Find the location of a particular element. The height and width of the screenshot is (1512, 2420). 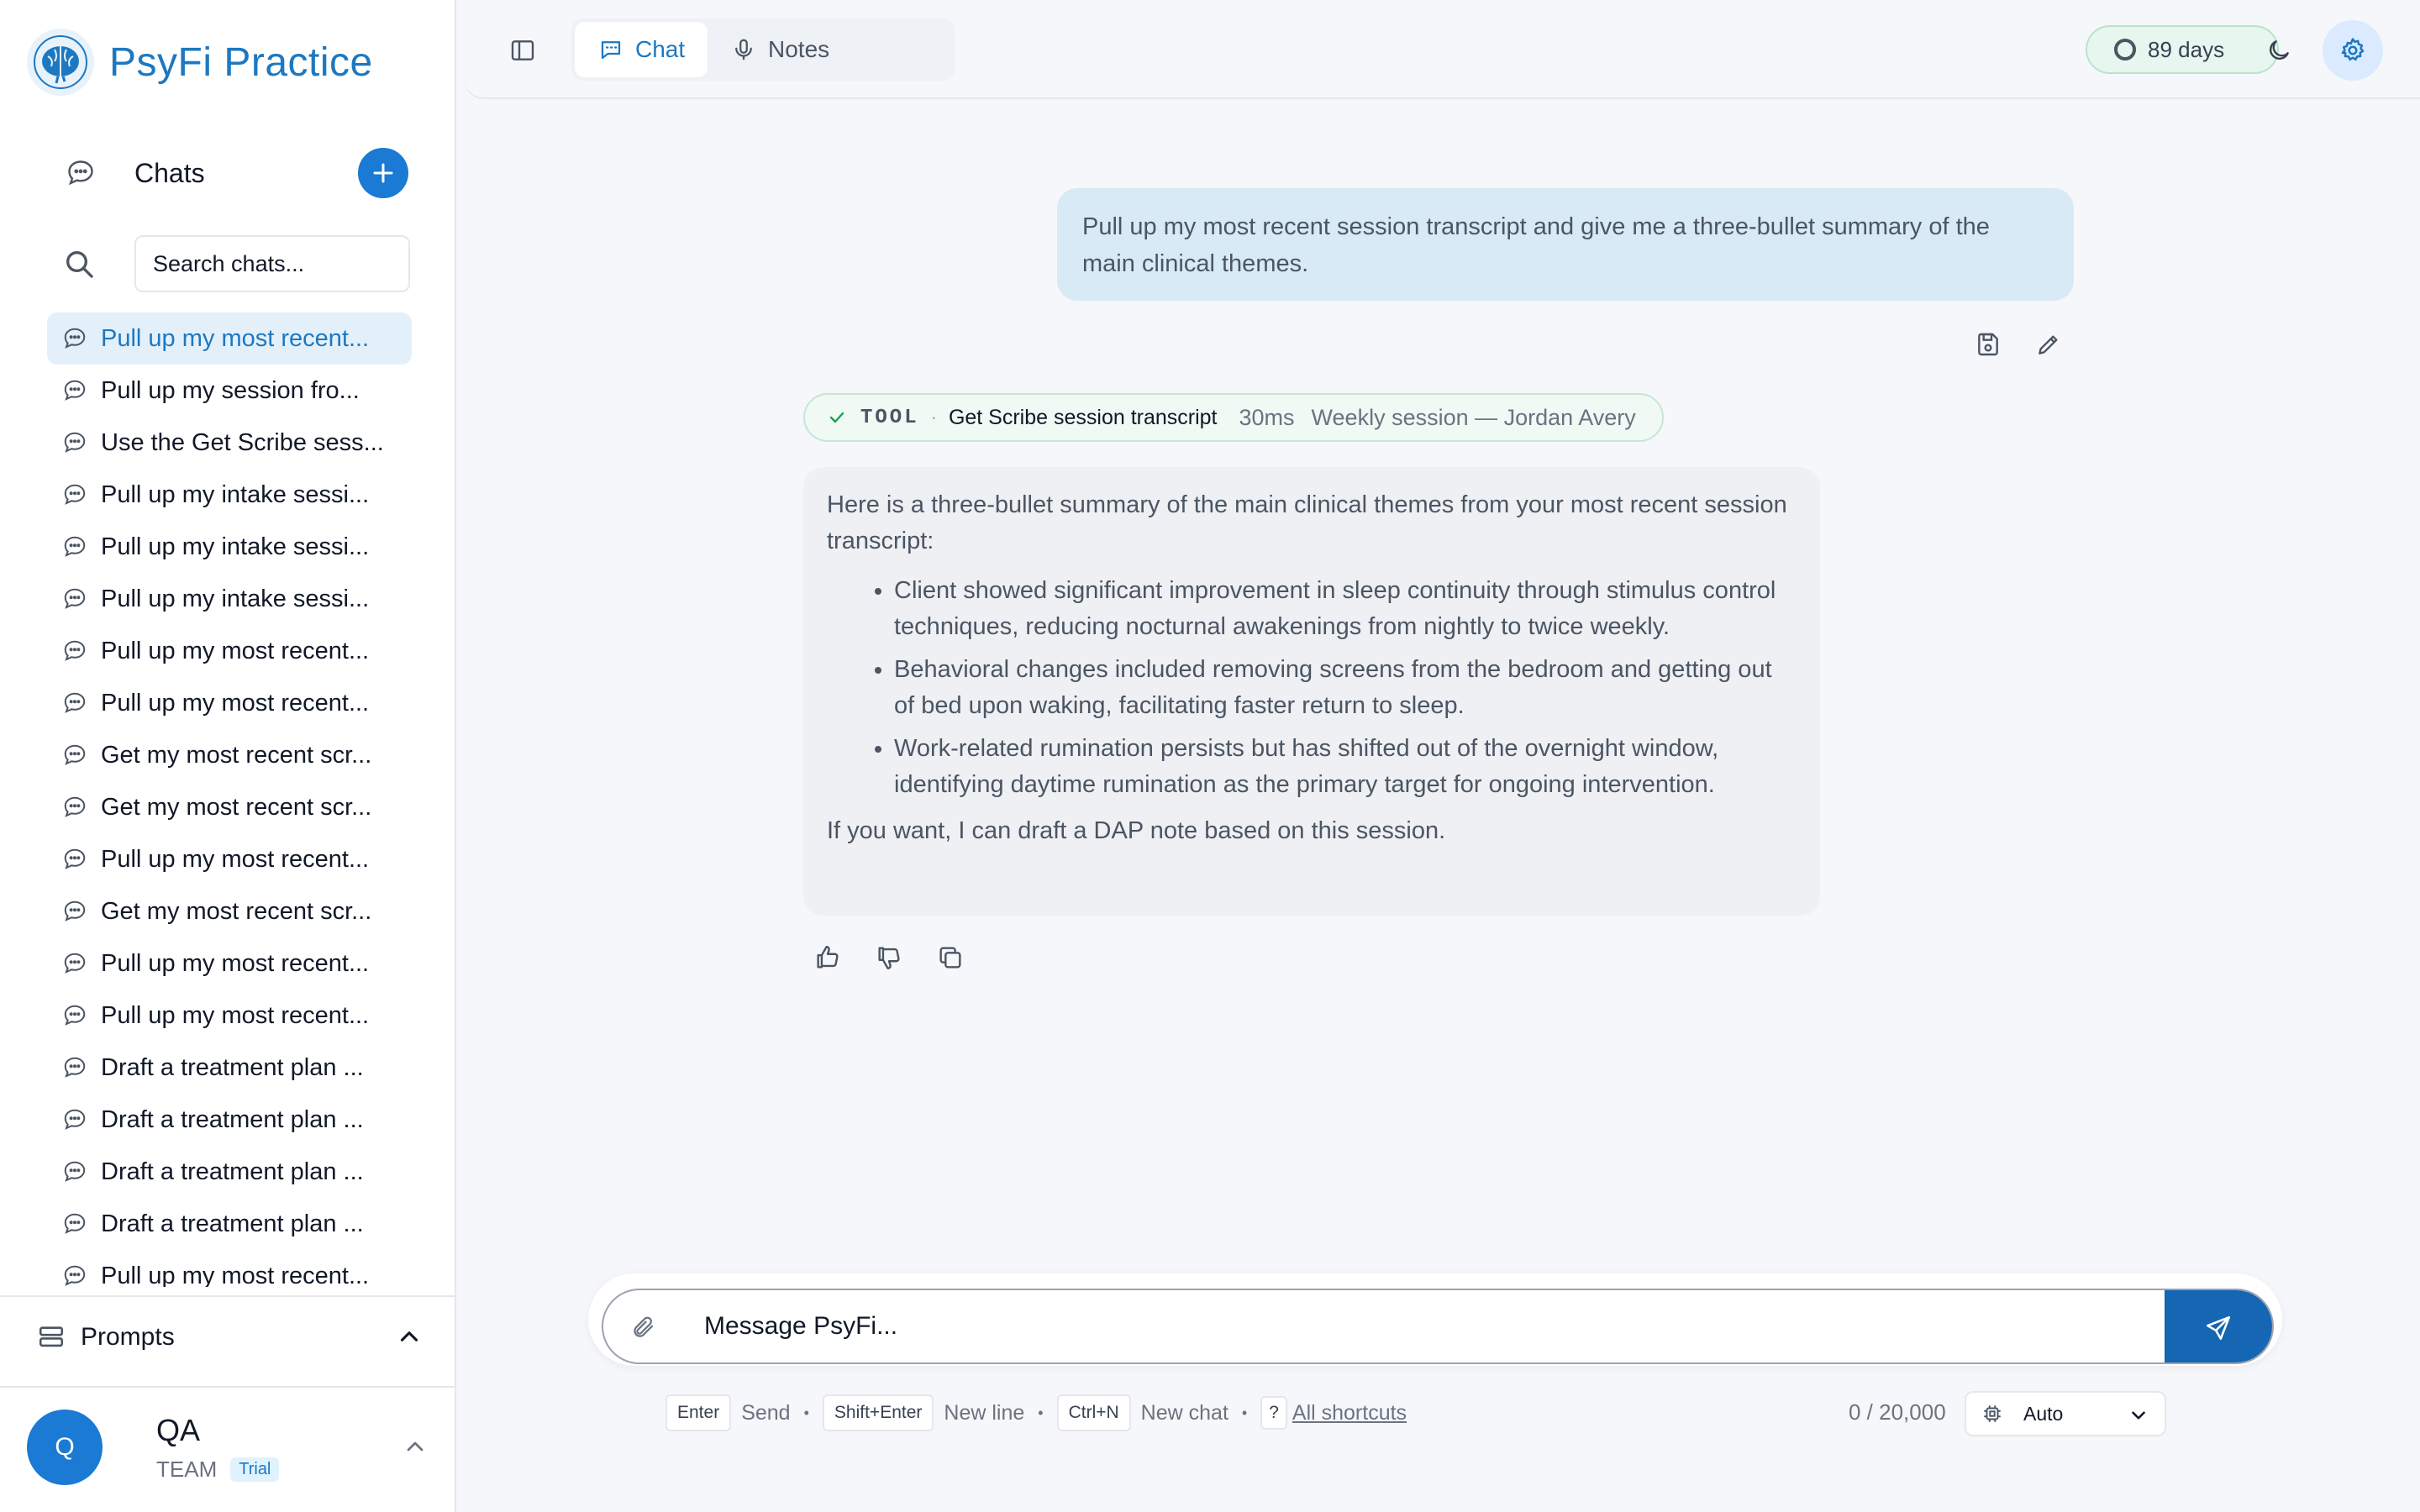

trial-days-badge: 89 days is located at coordinates (2182, 49).